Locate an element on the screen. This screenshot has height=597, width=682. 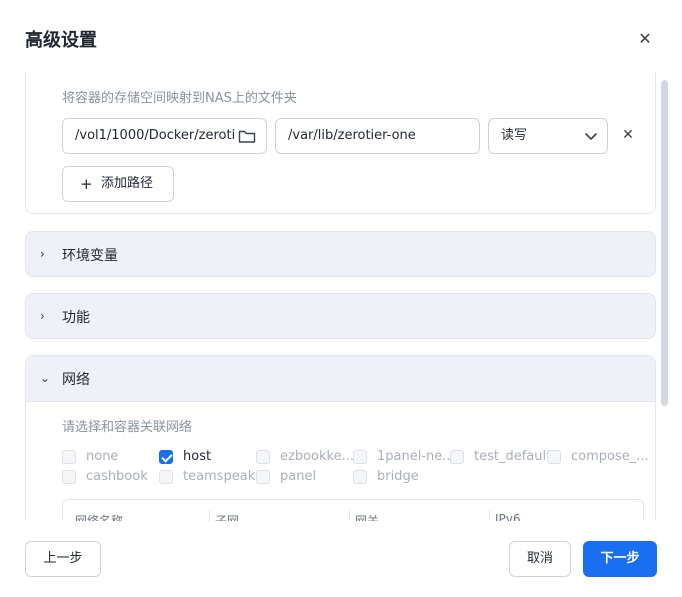
dialog-footer is located at coordinates (341, 559).